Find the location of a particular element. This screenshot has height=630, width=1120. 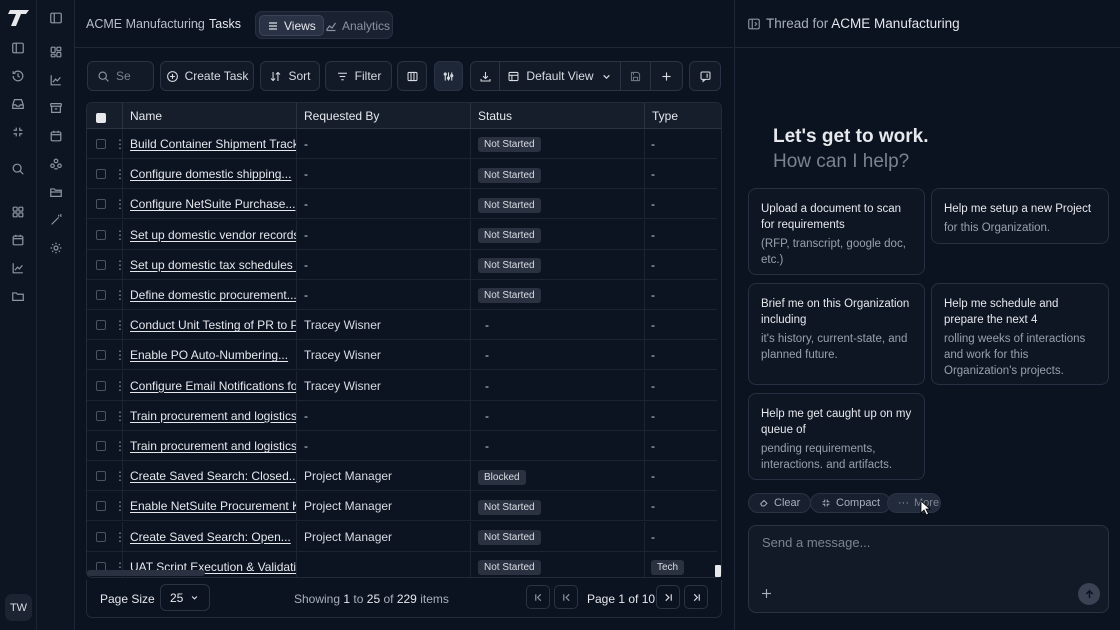

more-chip: ··· More is located at coordinates (914, 503).